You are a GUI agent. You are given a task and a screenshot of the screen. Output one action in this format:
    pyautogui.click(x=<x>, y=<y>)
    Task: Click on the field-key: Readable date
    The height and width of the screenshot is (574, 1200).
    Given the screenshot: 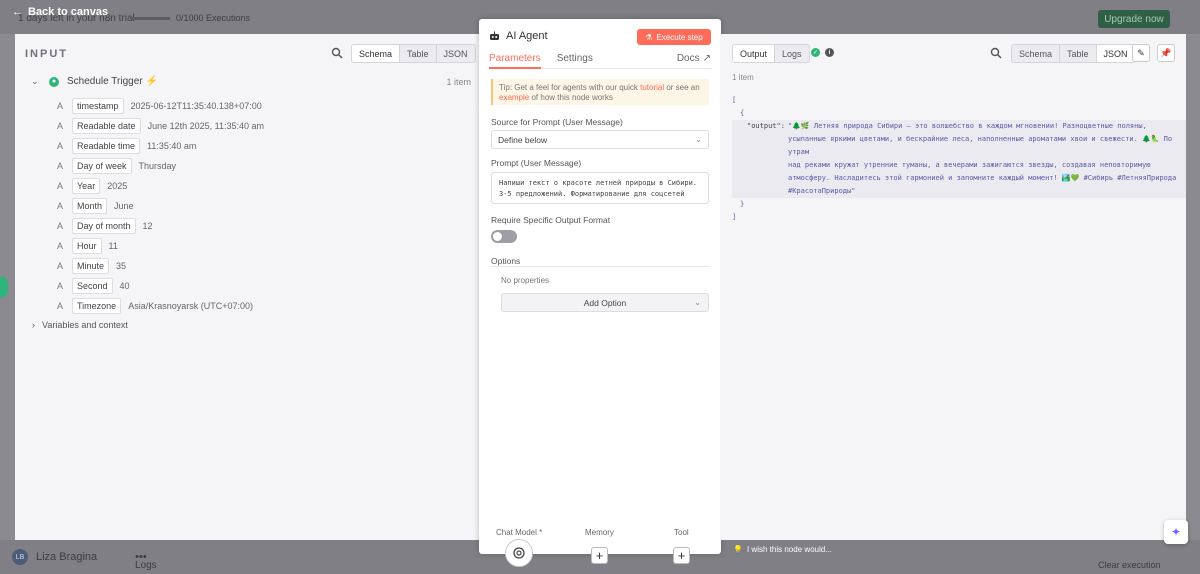 What is the action you would take?
    pyautogui.click(x=106, y=126)
    